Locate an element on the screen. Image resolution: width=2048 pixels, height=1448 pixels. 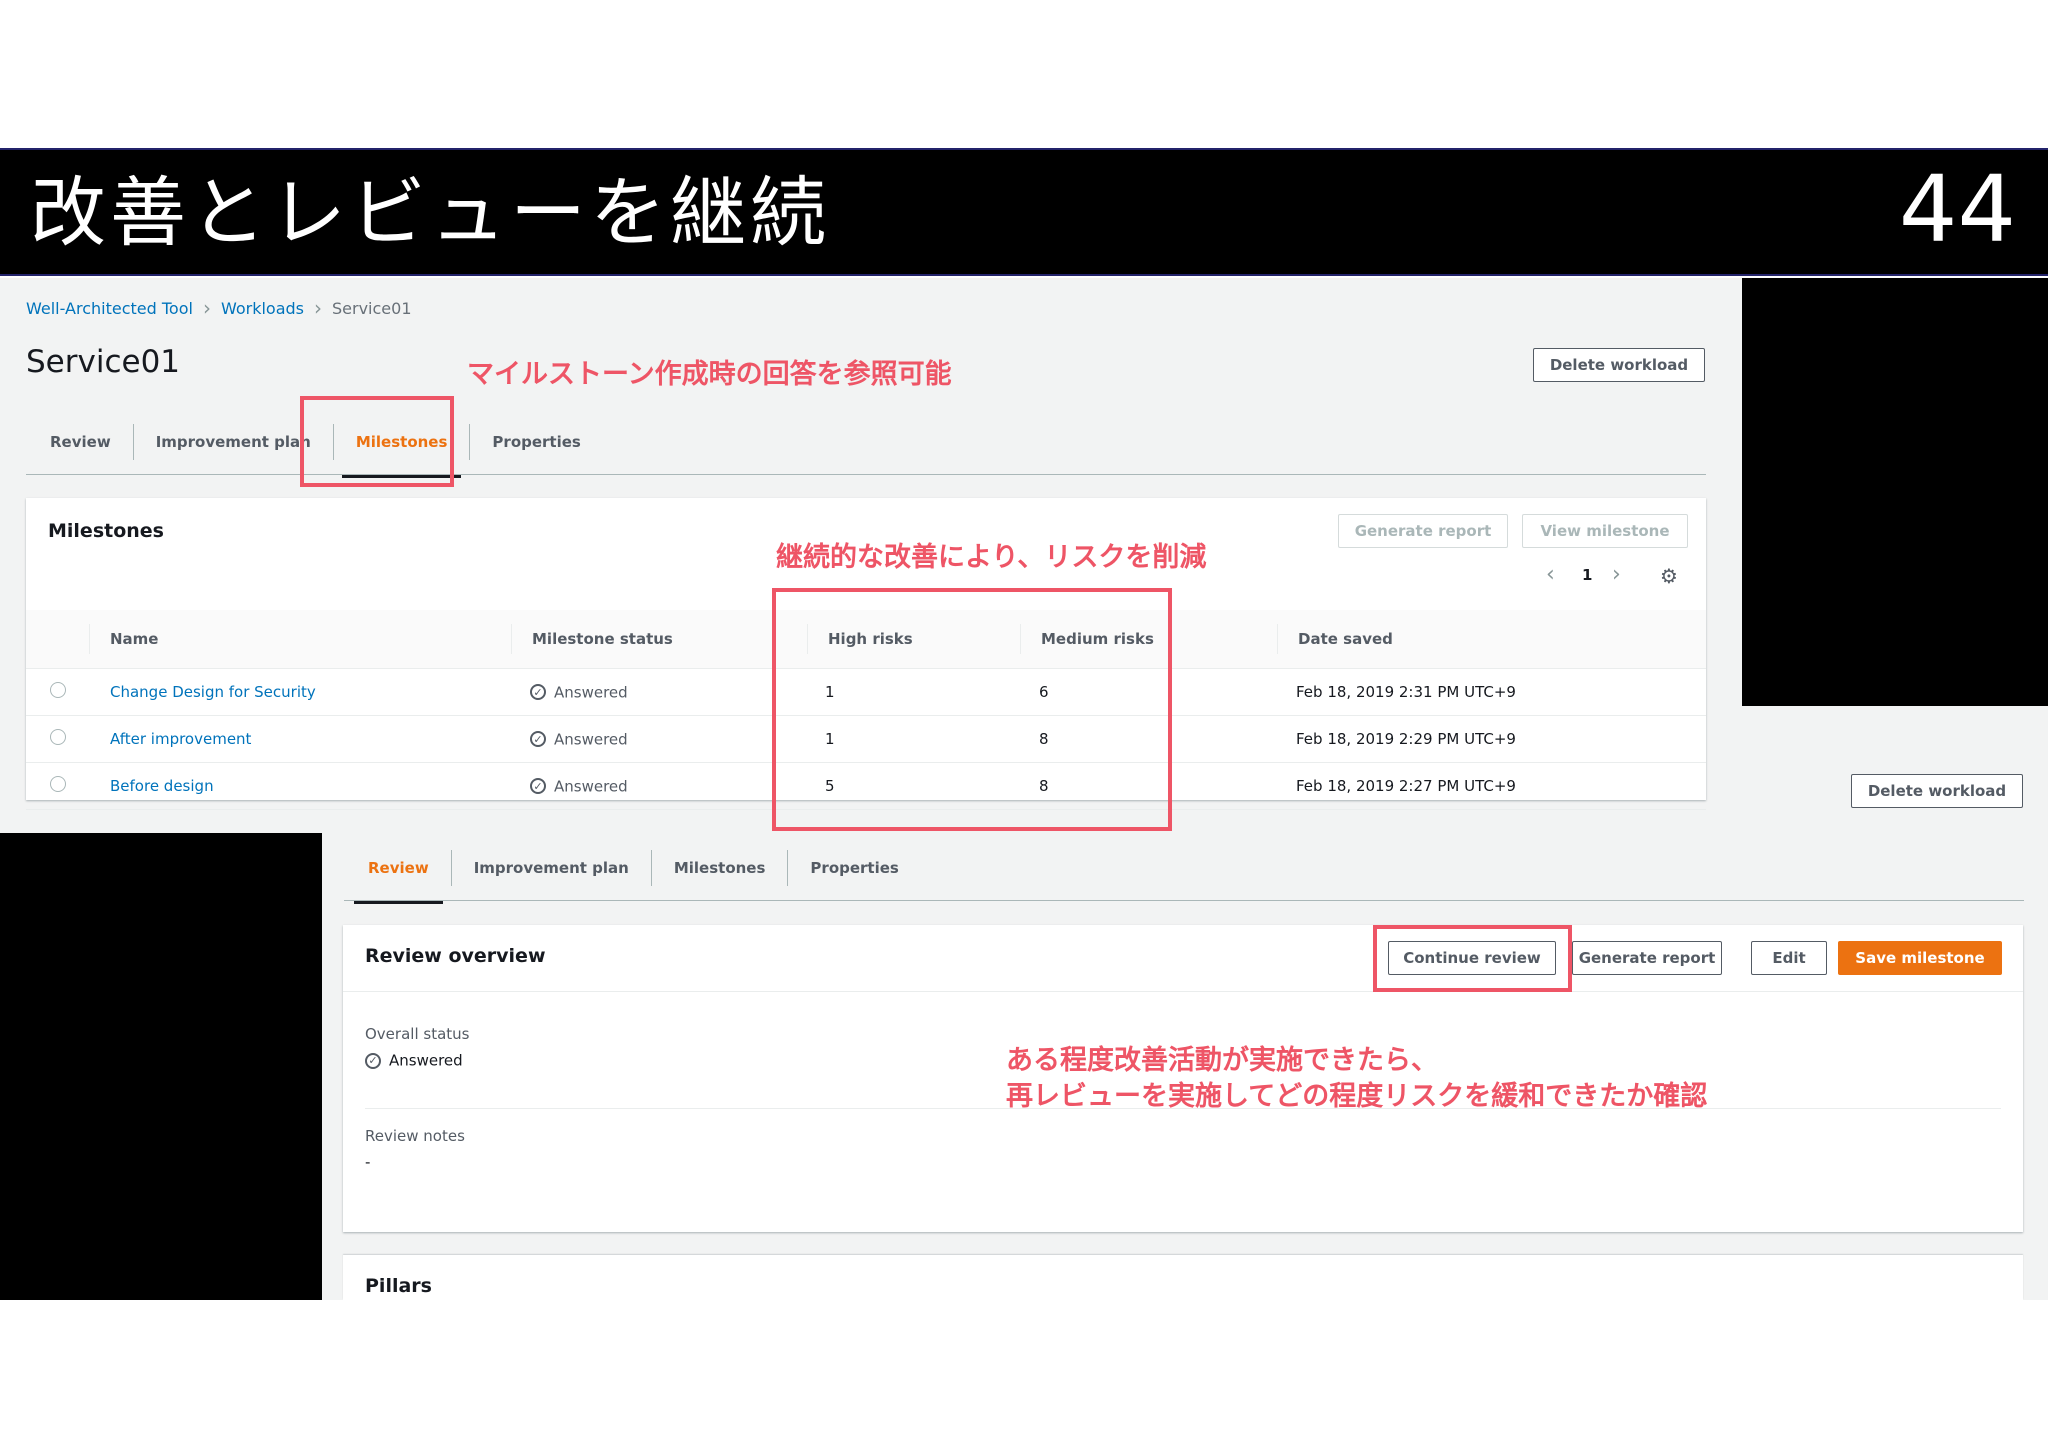
date-saved-value: Feb 18, 2019 2:29 PM UTC+9 is located at coordinates (1491, 739).